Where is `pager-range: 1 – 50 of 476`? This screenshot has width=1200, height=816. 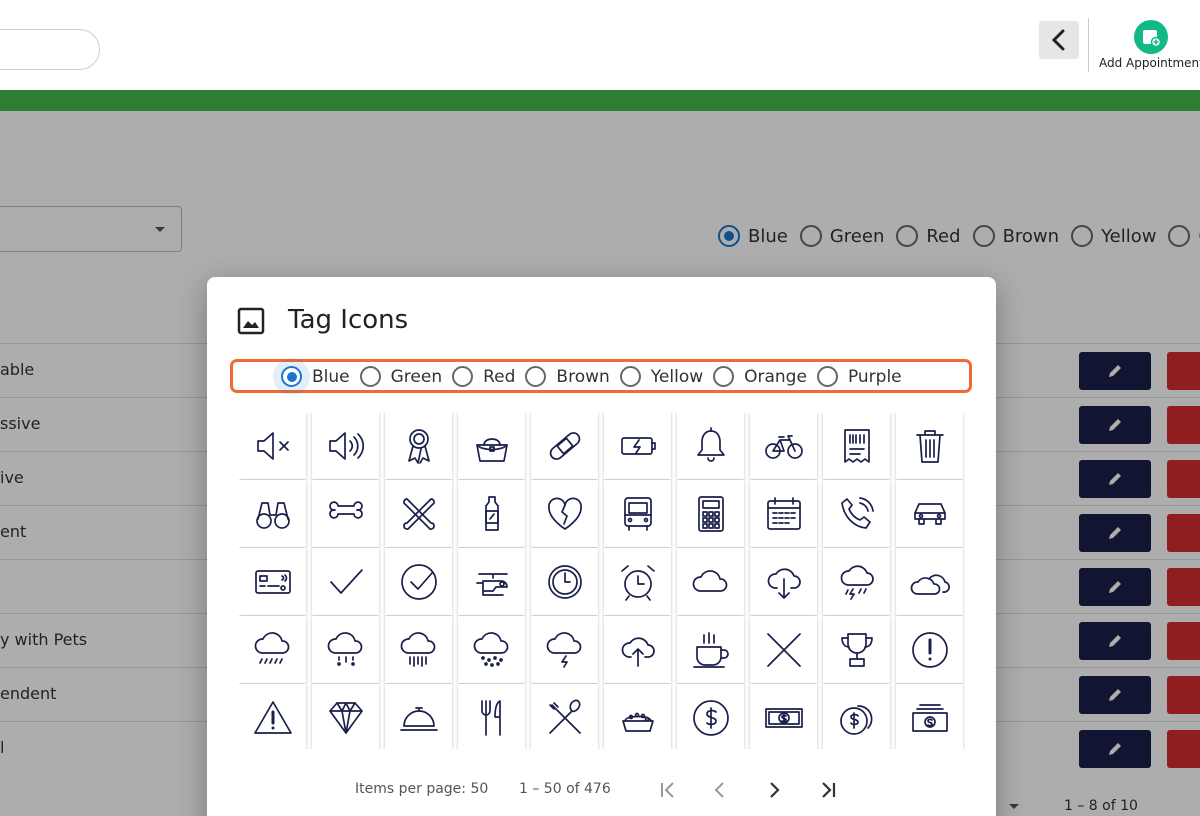 pager-range: 1 – 50 of 476 is located at coordinates (565, 789).